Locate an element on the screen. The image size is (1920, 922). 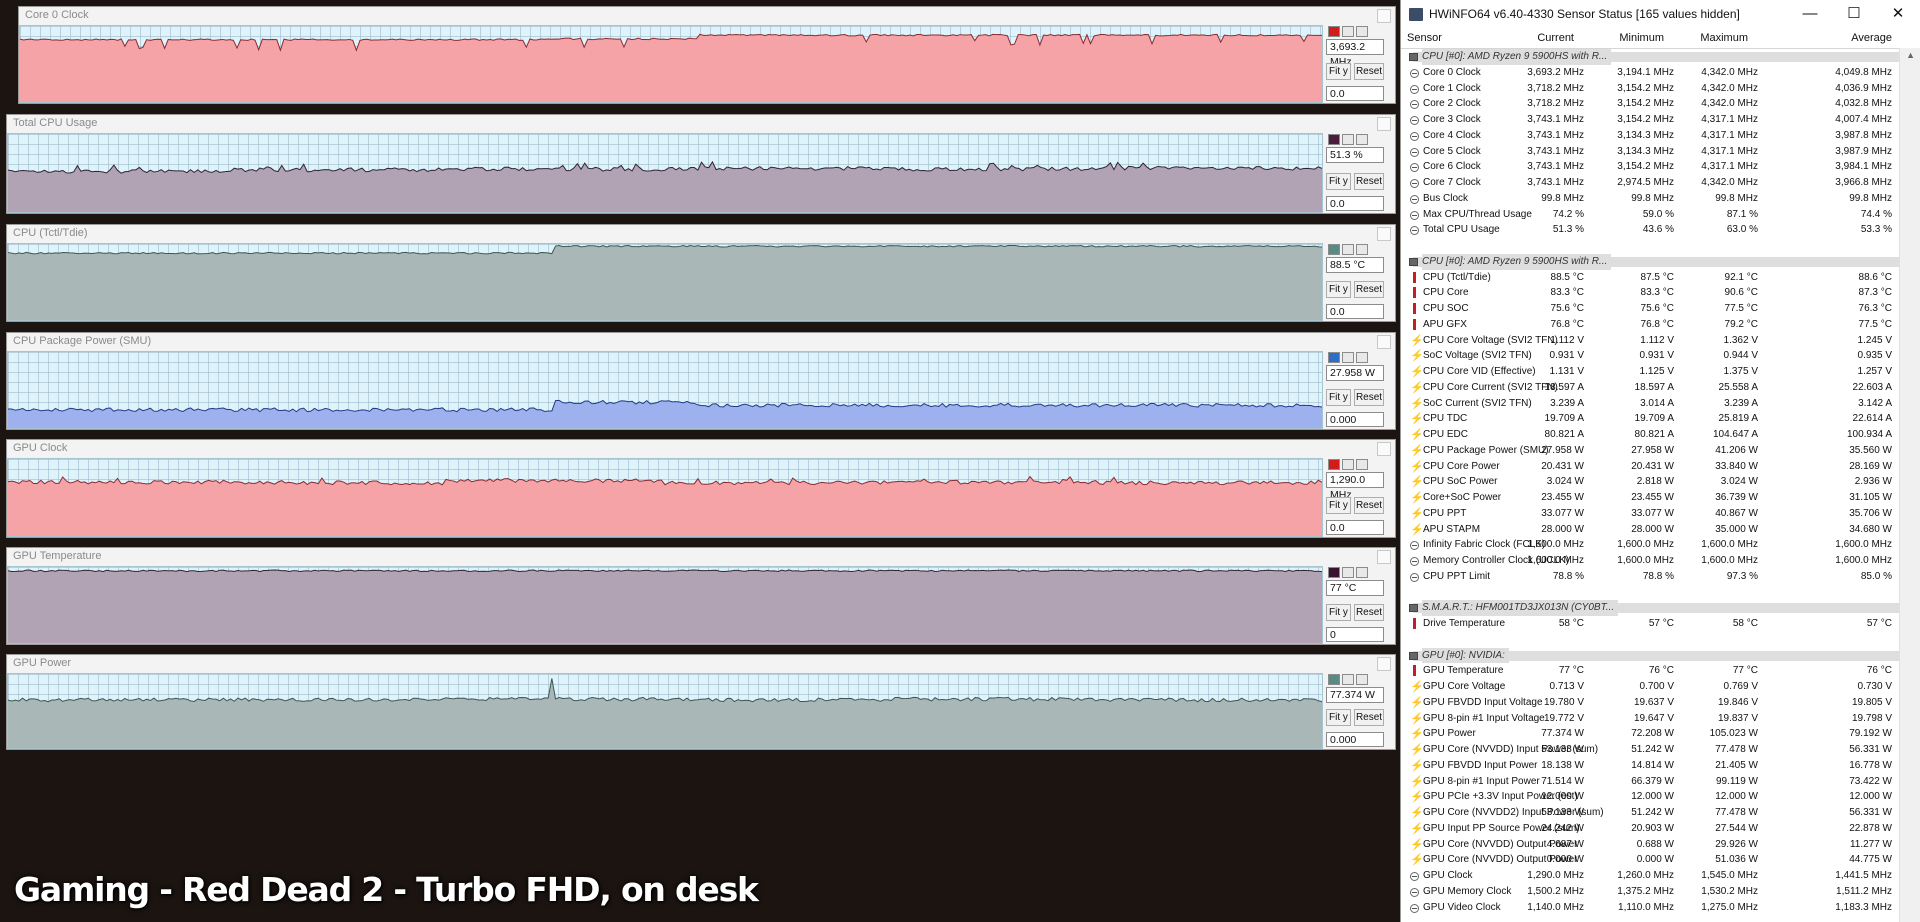
scroll-up-arrow-icon: ▲ is located at coordinates (1910, 55).